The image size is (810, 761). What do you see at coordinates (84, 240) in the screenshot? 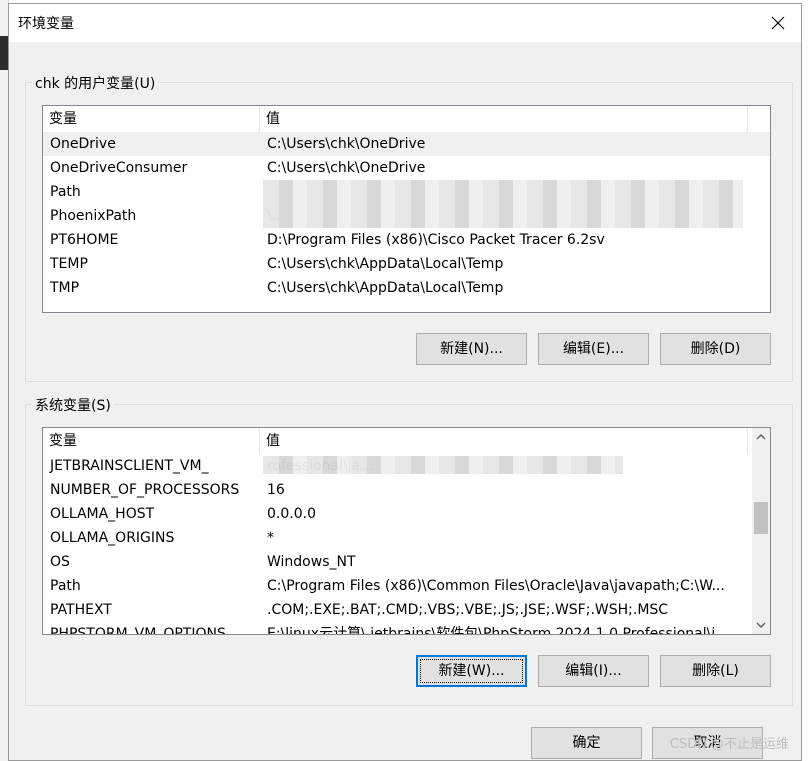
I see `variable-name: PT6HOME` at bounding box center [84, 240].